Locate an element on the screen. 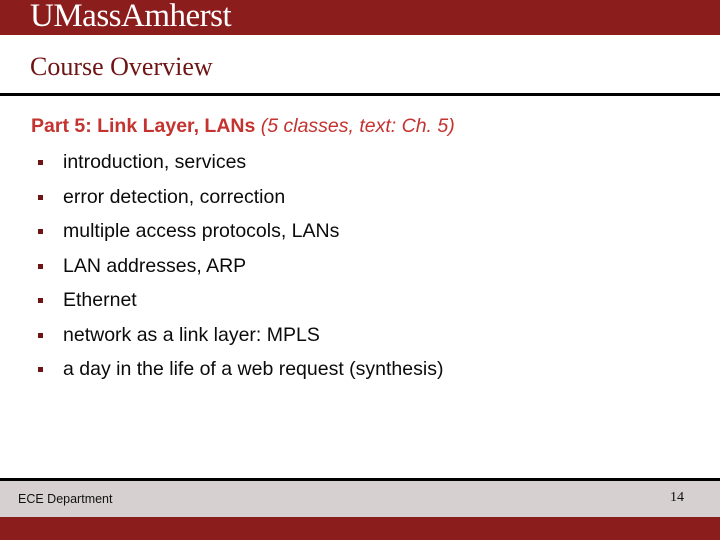 This screenshot has height=540, width=720. list-item: error detection, correction is located at coordinates (360, 197).